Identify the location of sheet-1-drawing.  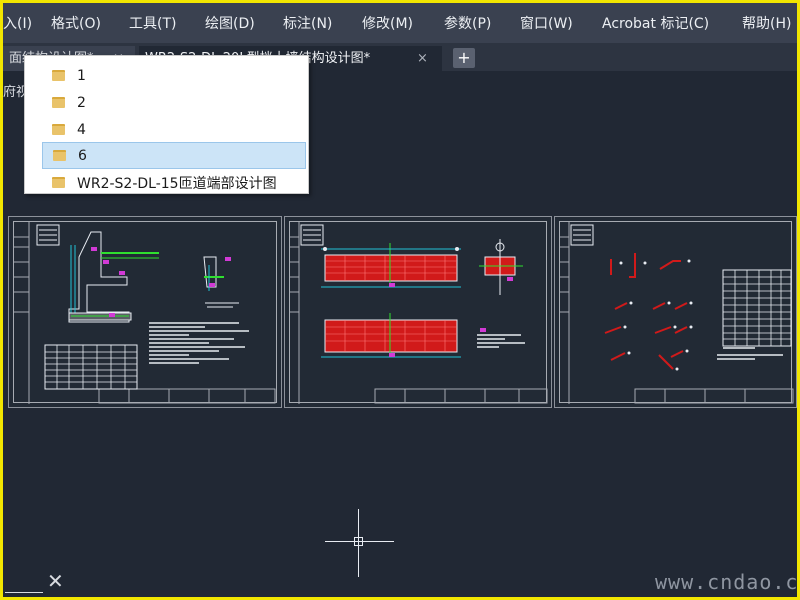
(145, 313).